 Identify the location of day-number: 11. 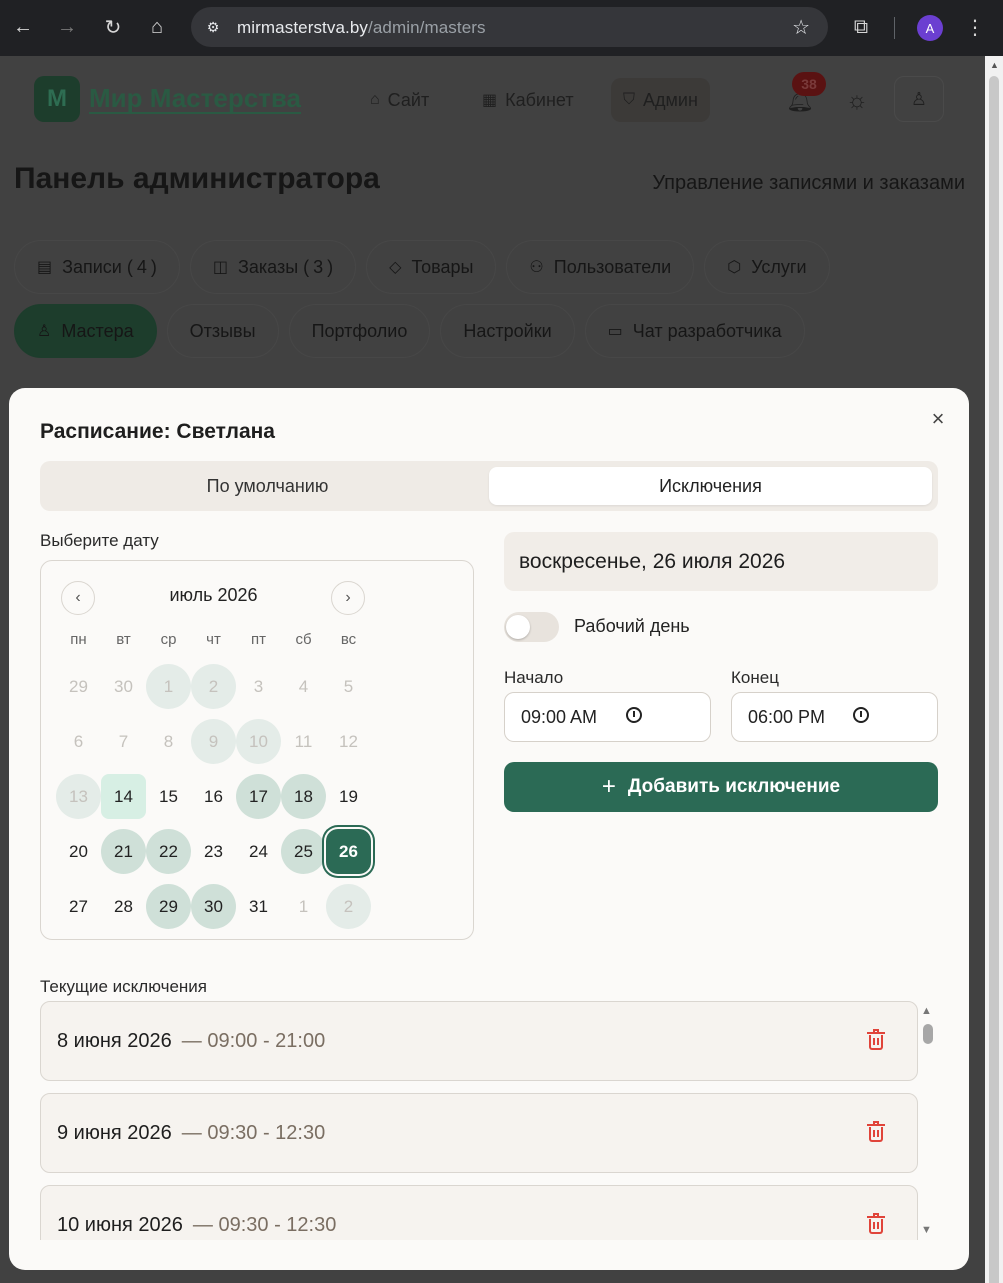
(303, 741).